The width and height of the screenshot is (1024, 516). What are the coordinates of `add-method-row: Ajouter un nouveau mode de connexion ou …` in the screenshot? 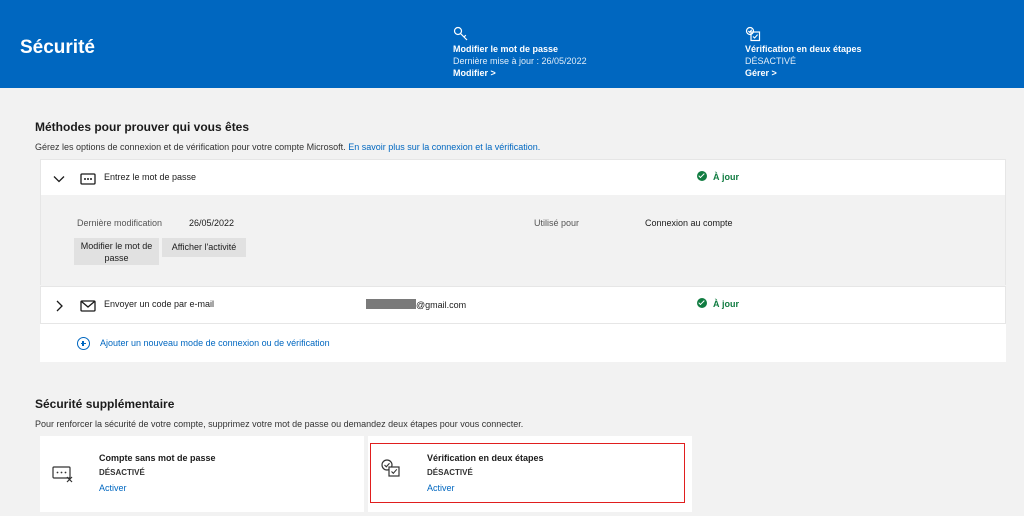 It's located at (523, 343).